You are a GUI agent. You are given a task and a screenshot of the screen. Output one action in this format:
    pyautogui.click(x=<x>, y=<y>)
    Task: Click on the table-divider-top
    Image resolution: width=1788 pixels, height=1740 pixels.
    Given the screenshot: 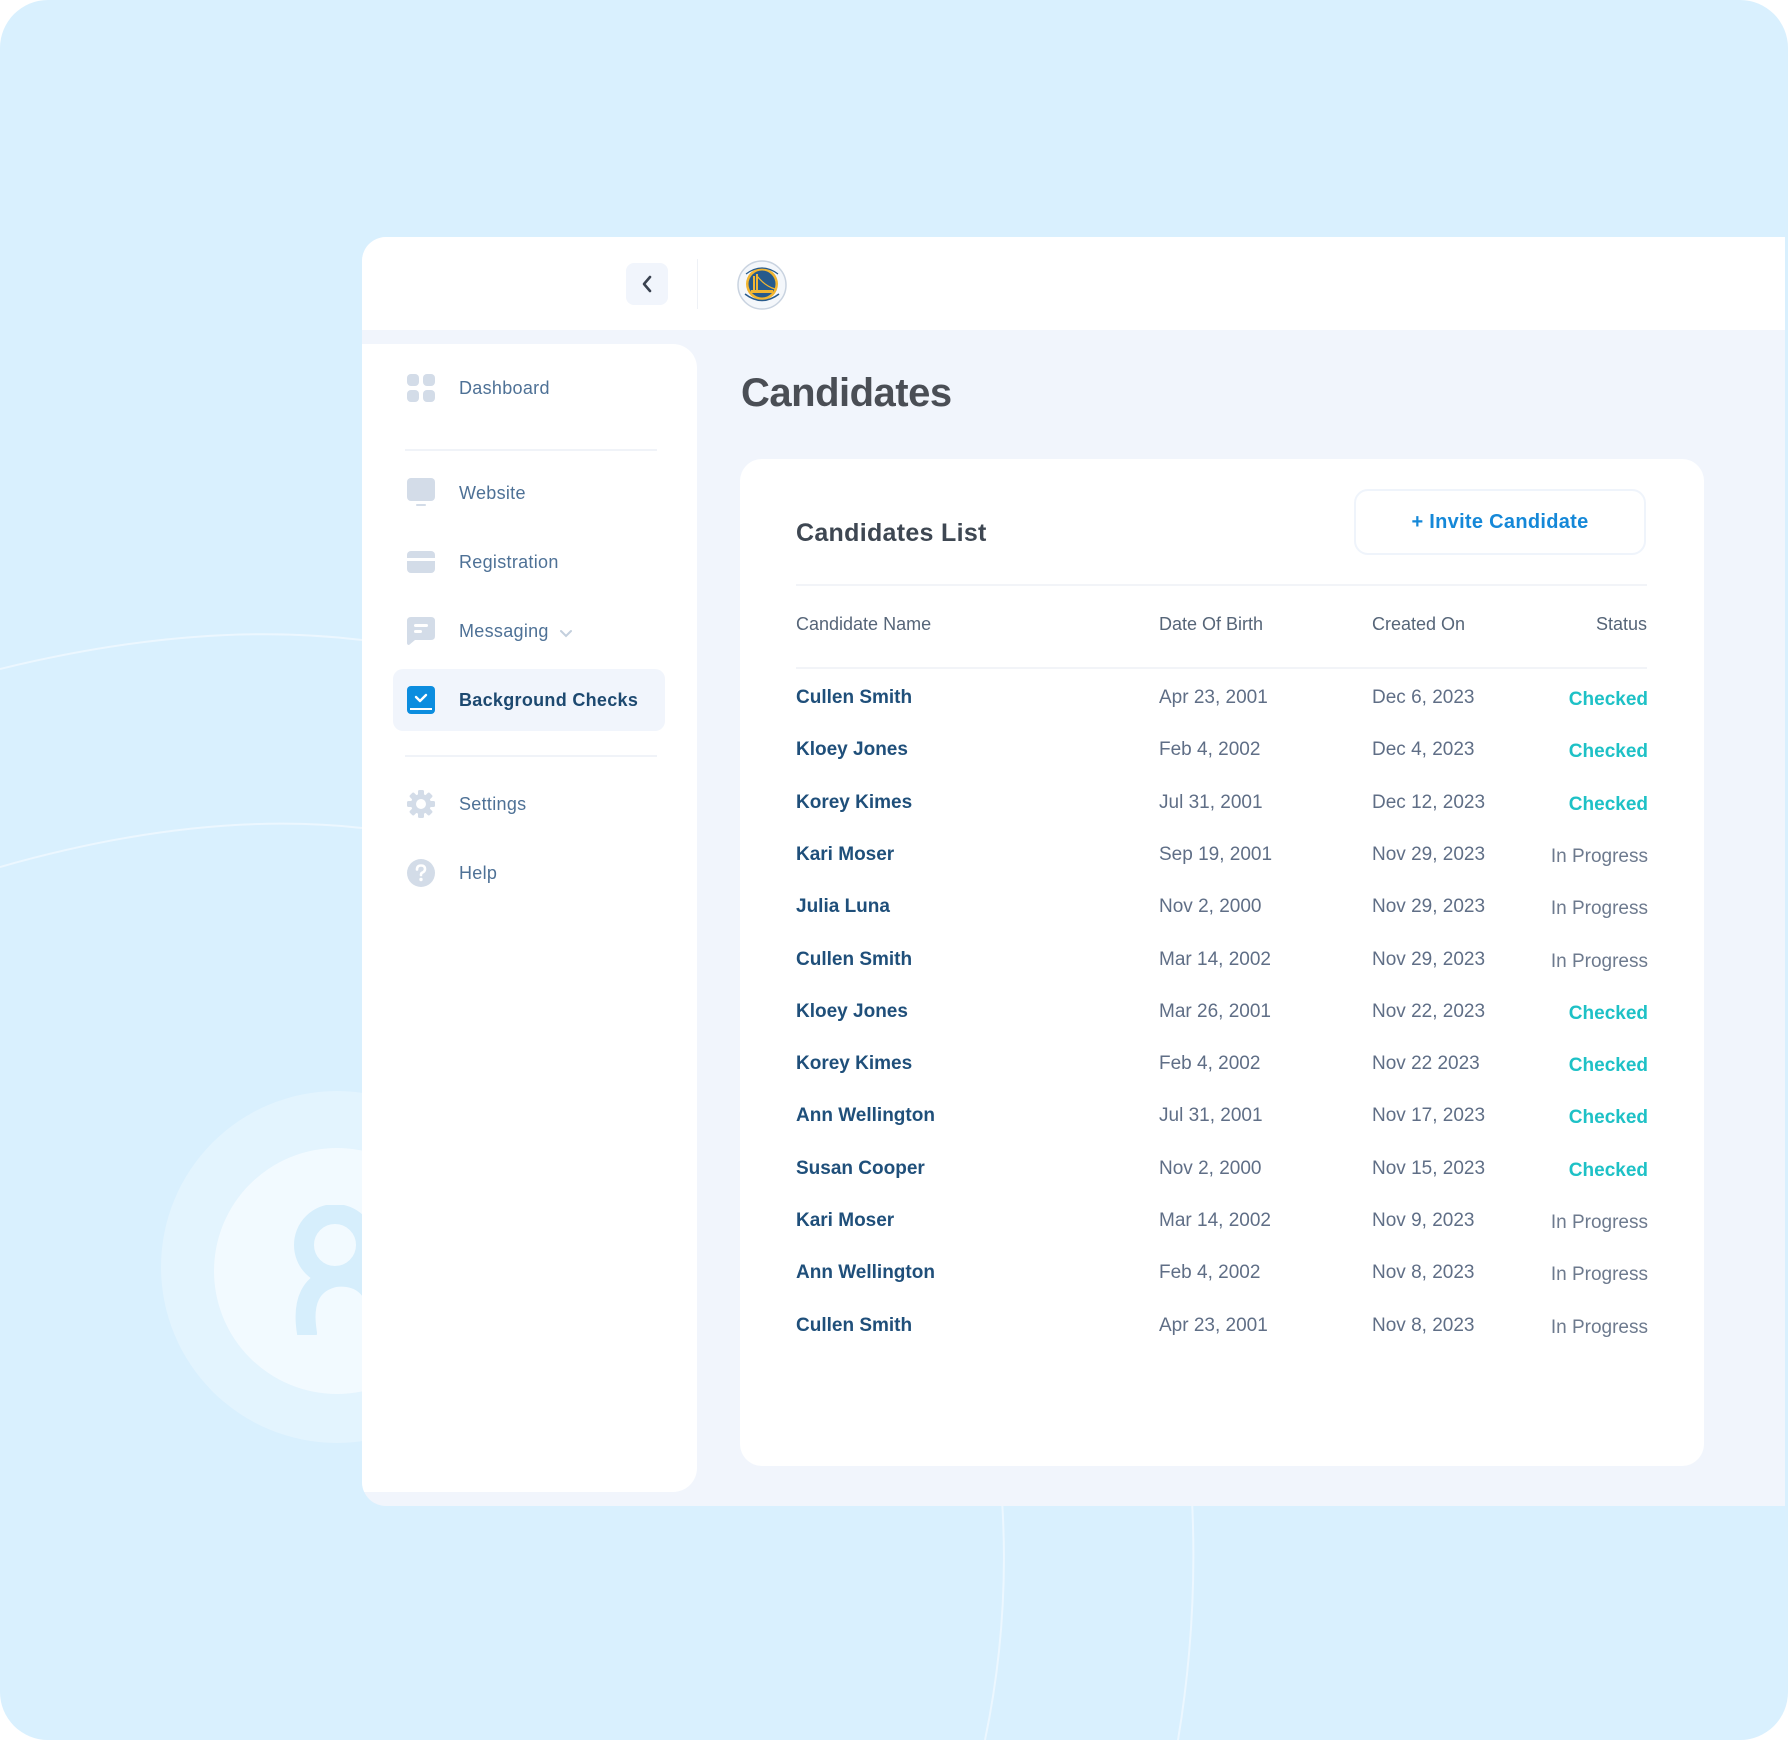 What is the action you would take?
    pyautogui.click(x=1221, y=585)
    